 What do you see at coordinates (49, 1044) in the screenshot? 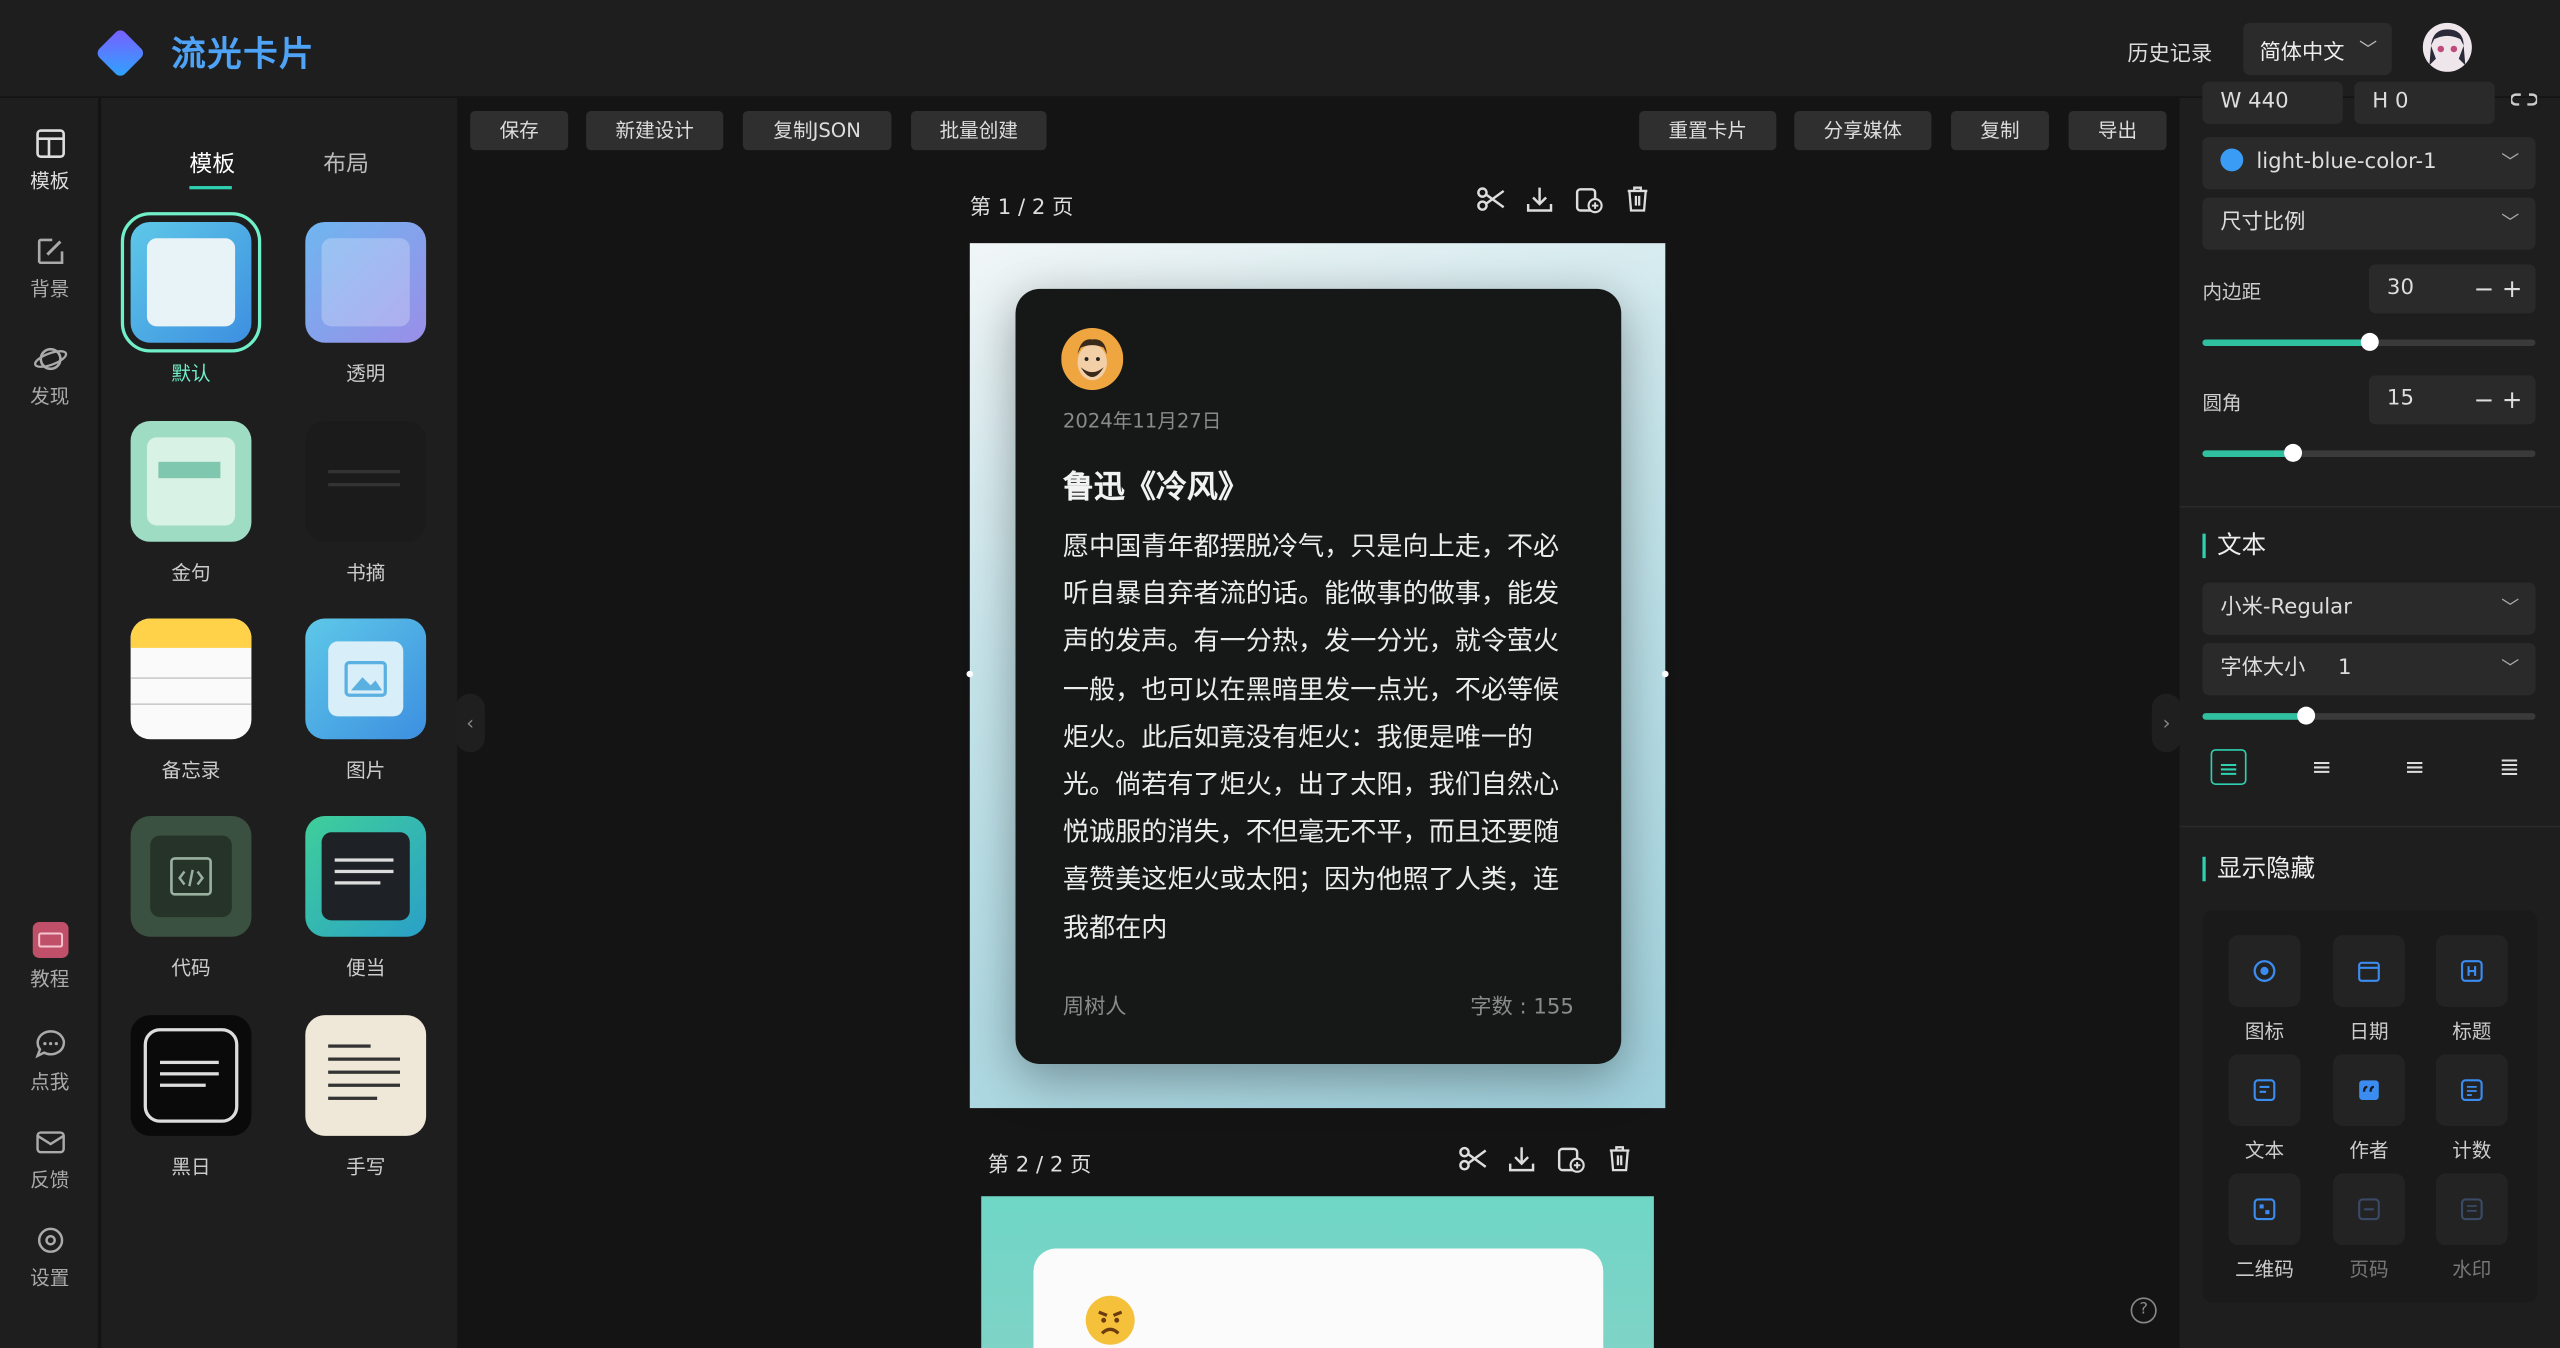
I see `chat-icon` at bounding box center [49, 1044].